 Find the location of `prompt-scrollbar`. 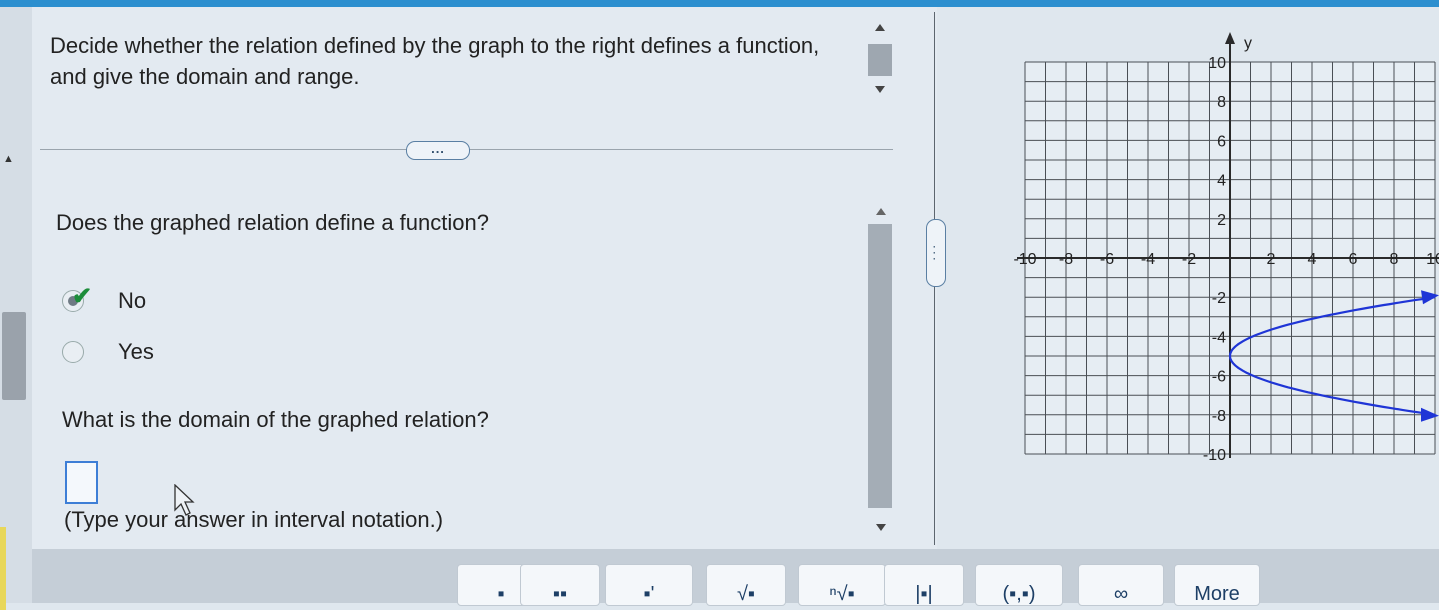

prompt-scrollbar is located at coordinates (880, 60).